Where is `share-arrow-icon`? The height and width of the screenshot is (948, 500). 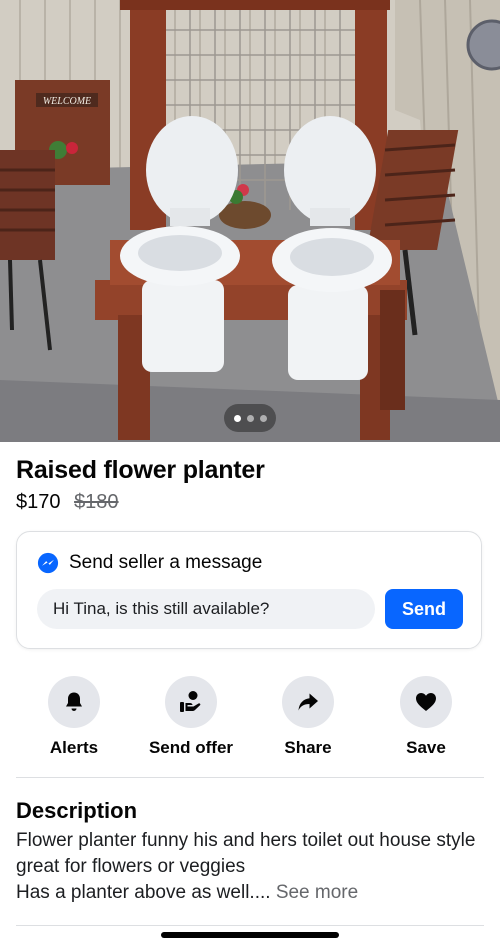
share-arrow-icon is located at coordinates (308, 702).